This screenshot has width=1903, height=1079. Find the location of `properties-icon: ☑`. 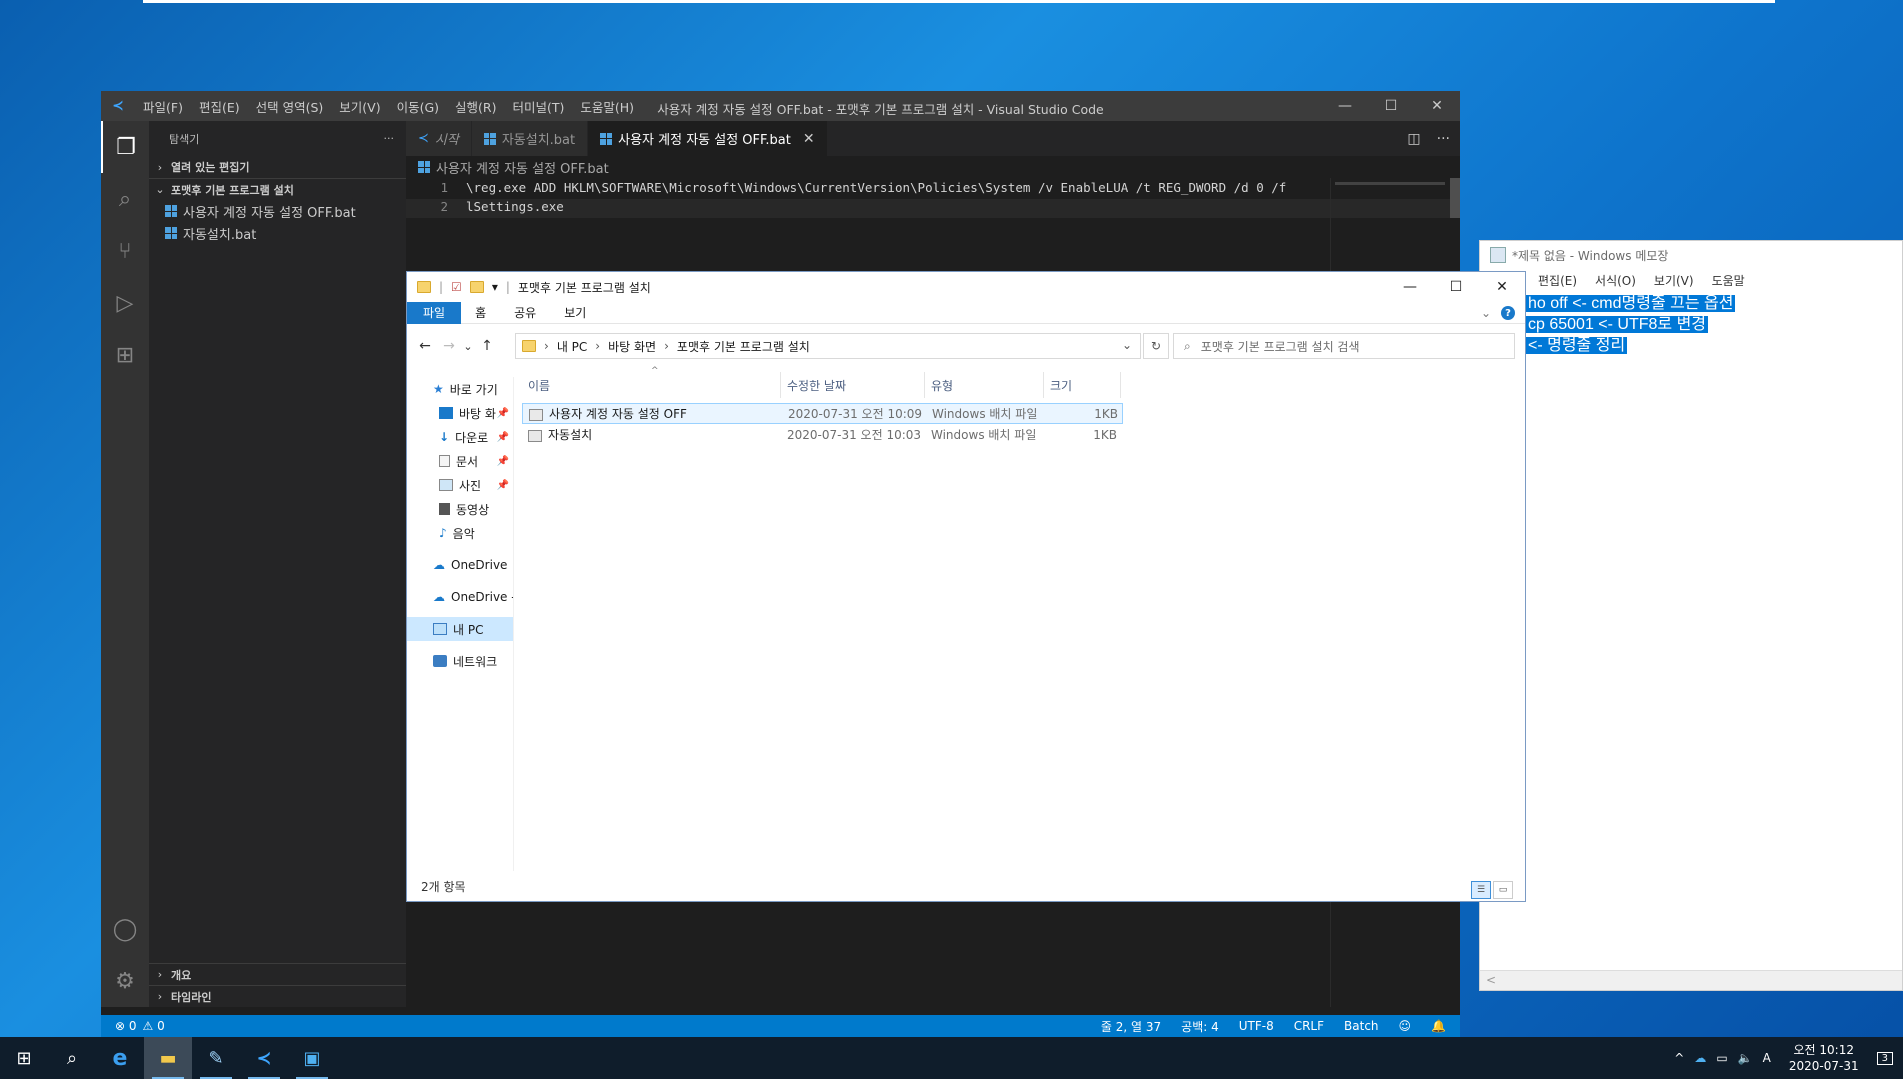

properties-icon: ☑ is located at coordinates (456, 287).